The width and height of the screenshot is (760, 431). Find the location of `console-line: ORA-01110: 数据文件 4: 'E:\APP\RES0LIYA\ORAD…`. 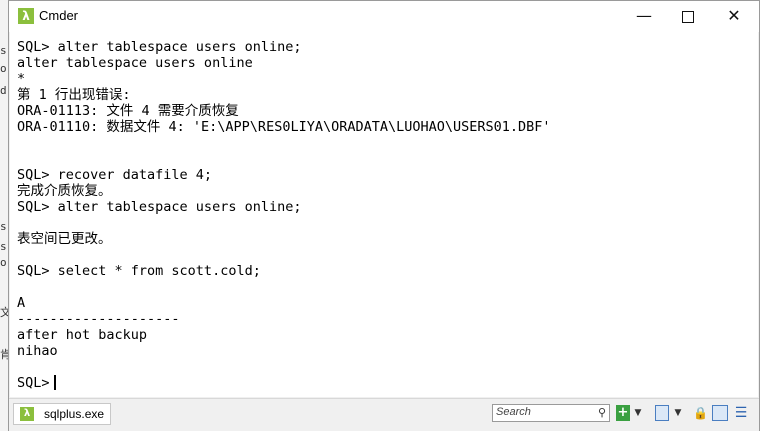

console-line: ORA-01110: 数据文件 4: 'E:\APP\RES0LIYA\ORAD… is located at coordinates (284, 127).